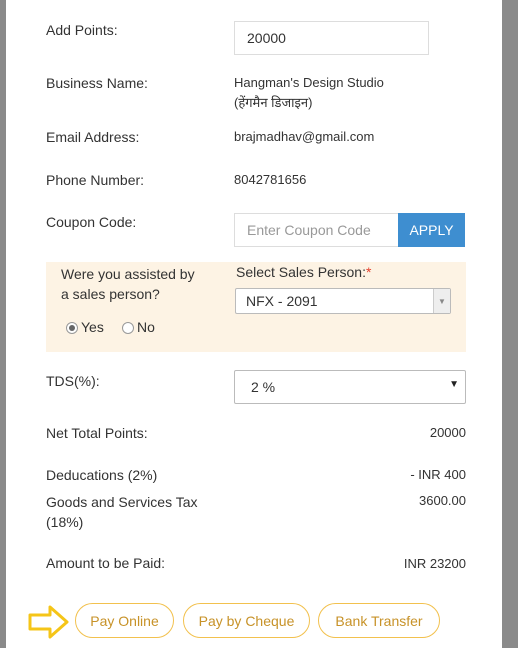  What do you see at coordinates (441, 301) in the screenshot?
I see `chevron-down-icon: ▼` at bounding box center [441, 301].